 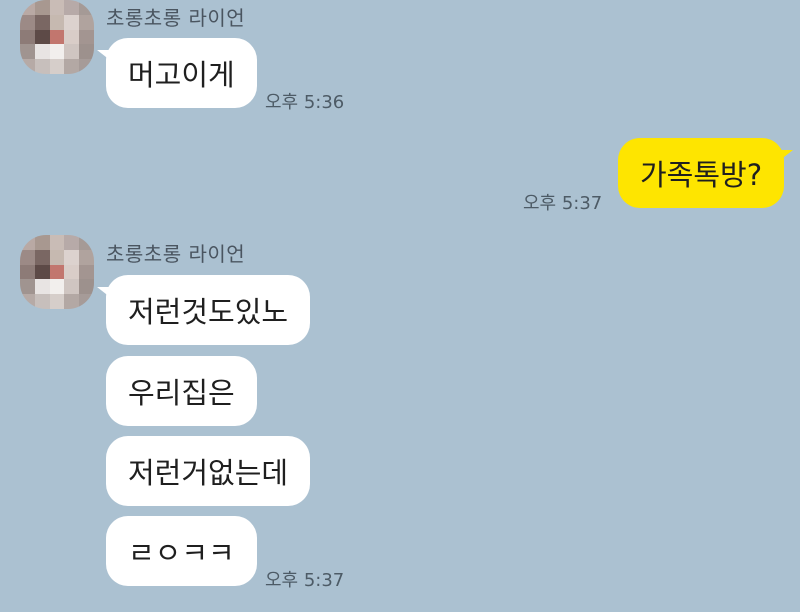 I want to click on message-time: 오후 5:36, so click(x=305, y=102).